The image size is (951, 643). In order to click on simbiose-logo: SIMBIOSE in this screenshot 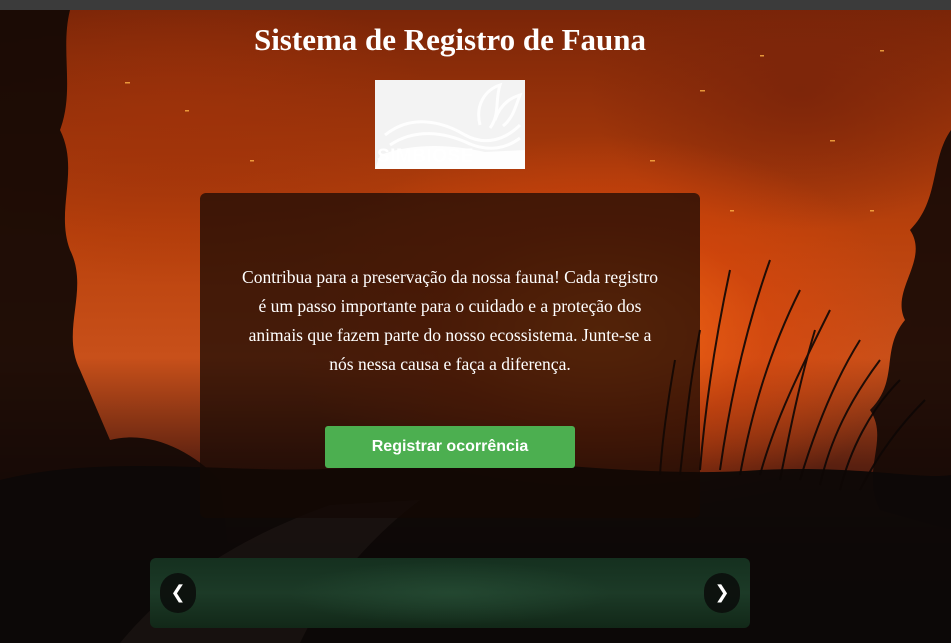, I will do `click(450, 124)`.